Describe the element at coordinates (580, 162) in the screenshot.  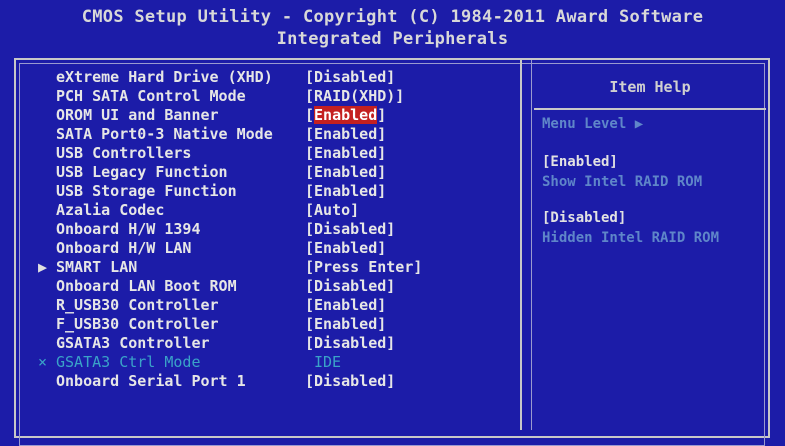
I see `help-option-enabled: [Enabled]` at that location.